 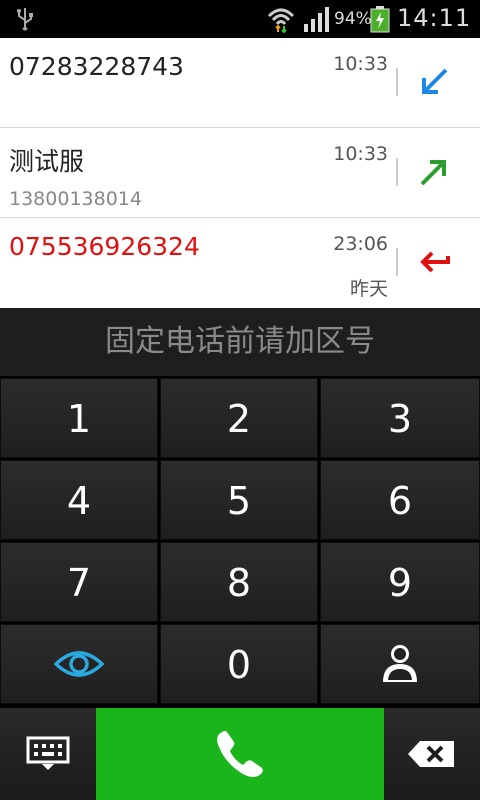 I want to click on backspace-icon, so click(x=431, y=754).